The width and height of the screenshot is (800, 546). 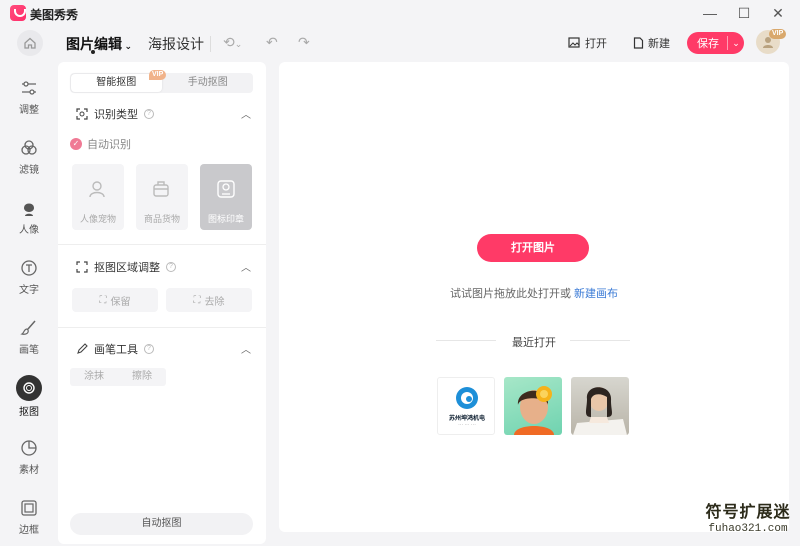 I want to click on keep-button: ⛶ 保留, so click(x=115, y=300).